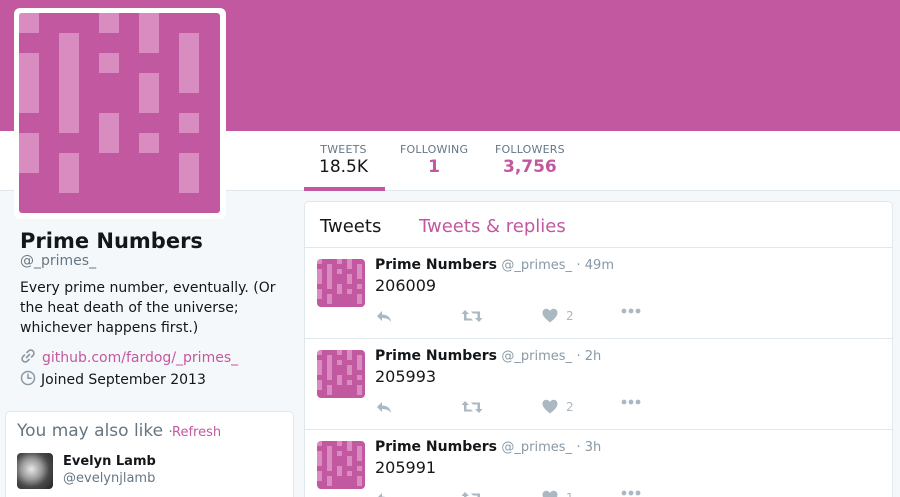 This screenshot has width=900, height=497. Describe the element at coordinates (492, 226) in the screenshot. I see `tab-tweets-and-replies: Tweets & replies` at that location.